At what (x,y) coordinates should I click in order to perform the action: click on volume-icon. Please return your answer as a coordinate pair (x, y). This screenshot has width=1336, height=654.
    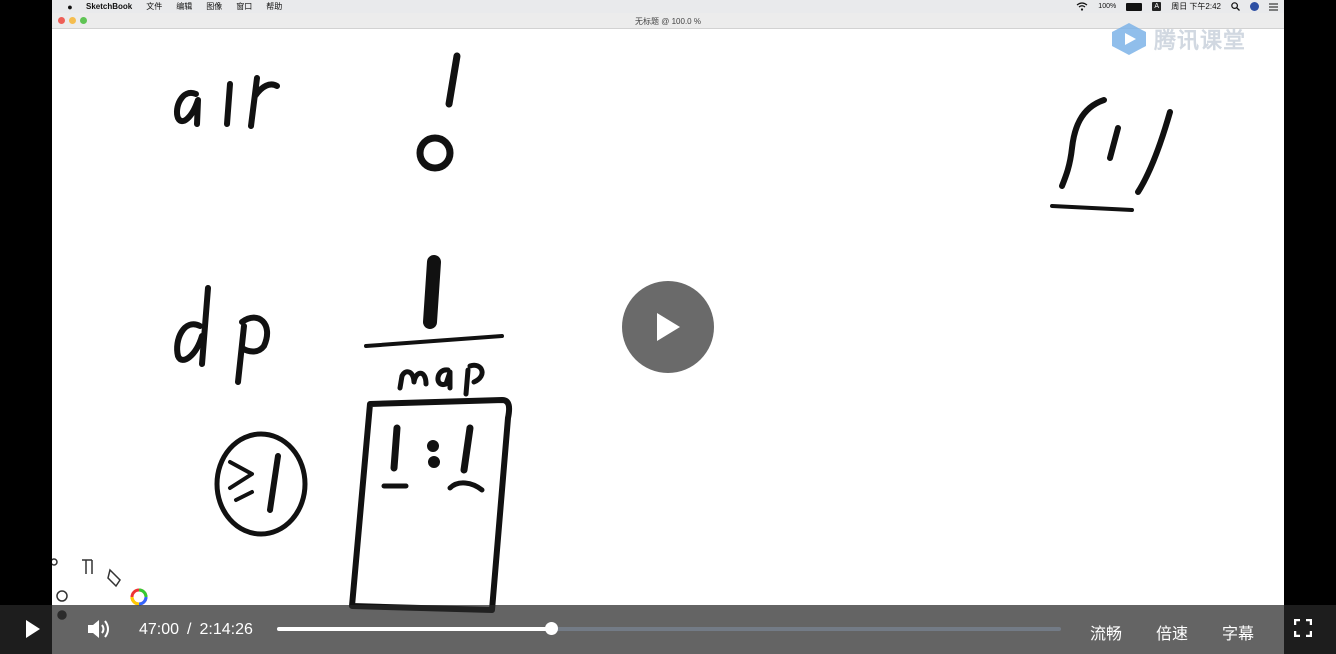
    Looking at the image, I should click on (98, 629).